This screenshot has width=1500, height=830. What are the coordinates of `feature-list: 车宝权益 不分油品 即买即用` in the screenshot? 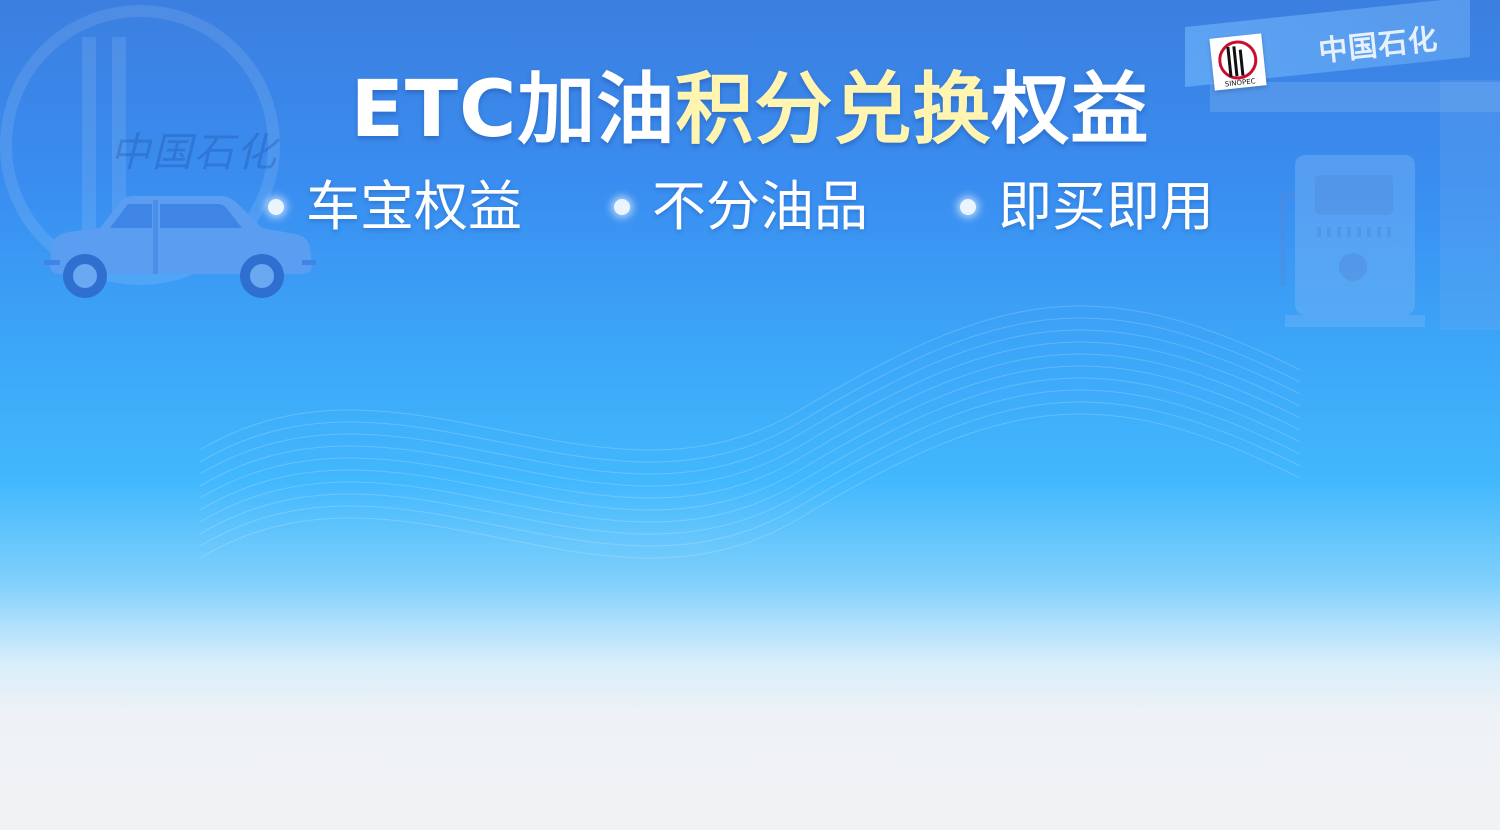 It's located at (750, 207).